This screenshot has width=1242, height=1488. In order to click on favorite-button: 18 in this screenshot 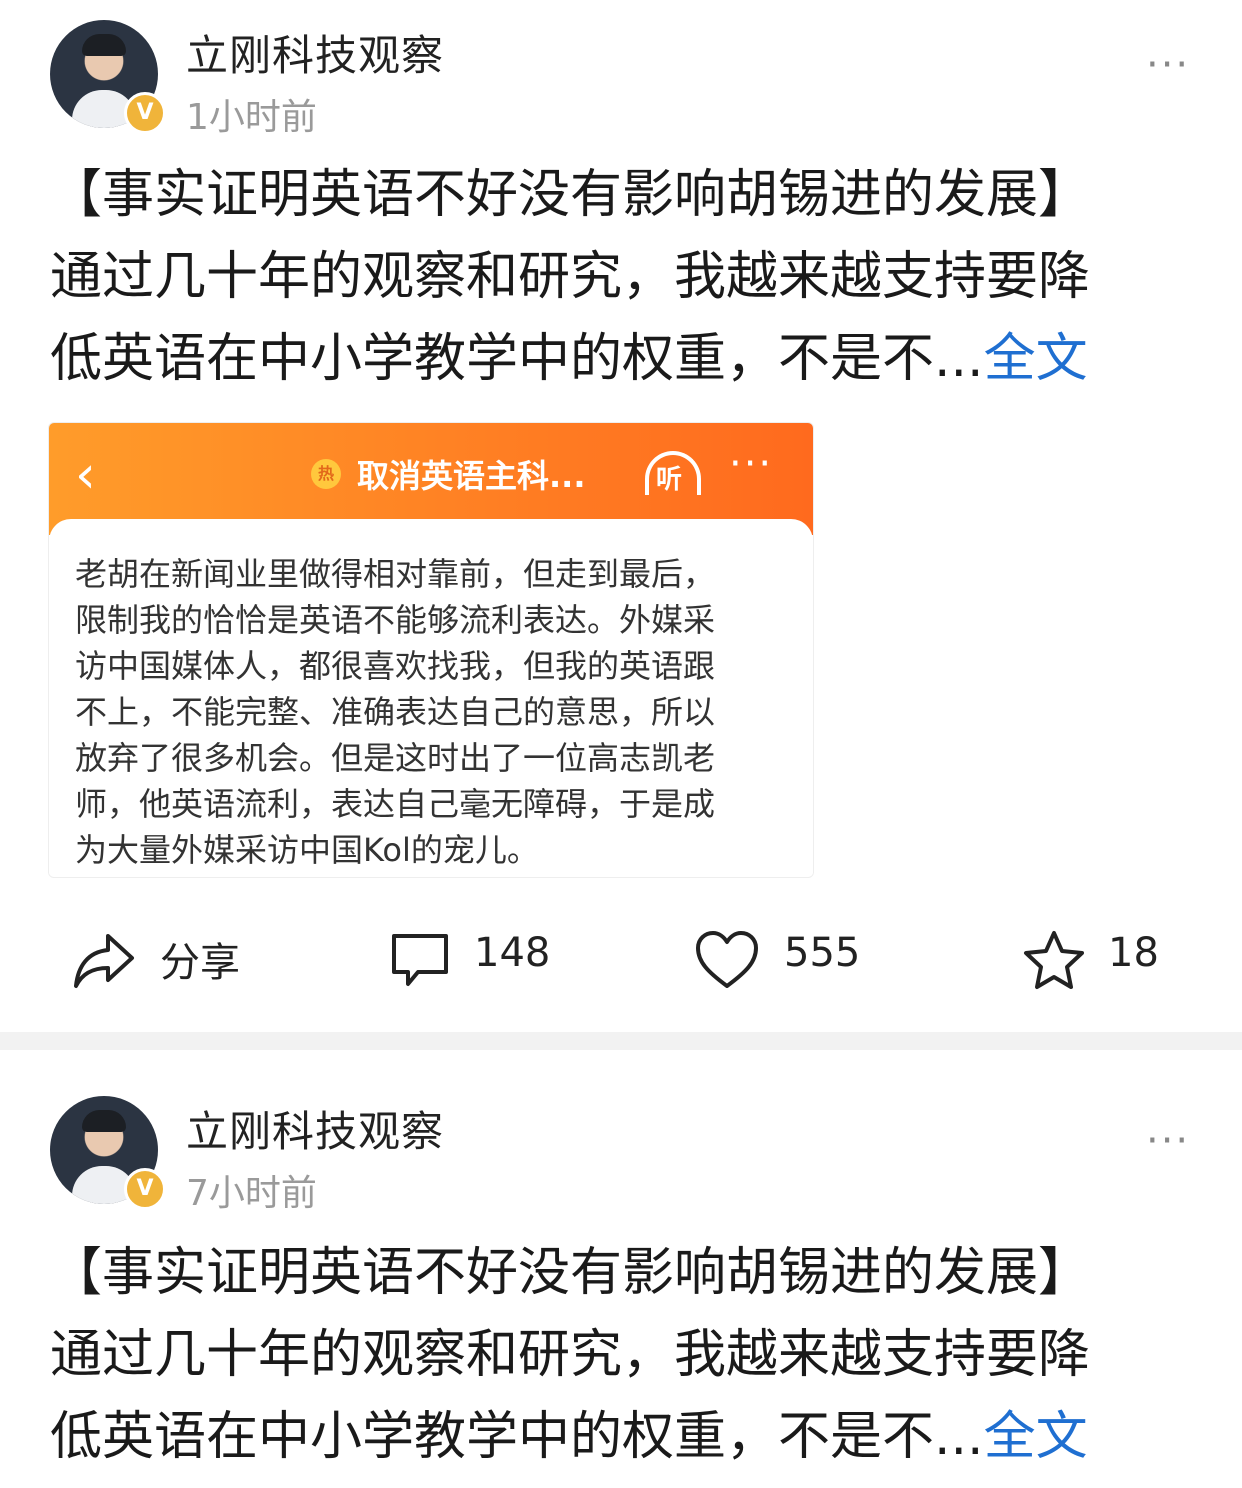, I will do `click(1097, 958)`.